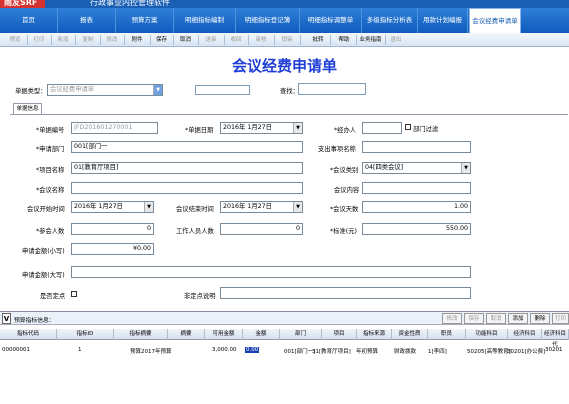 This screenshot has width=569, height=404. Describe the element at coordinates (87, 20) in the screenshot. I see `nav-reports: 报表` at that location.